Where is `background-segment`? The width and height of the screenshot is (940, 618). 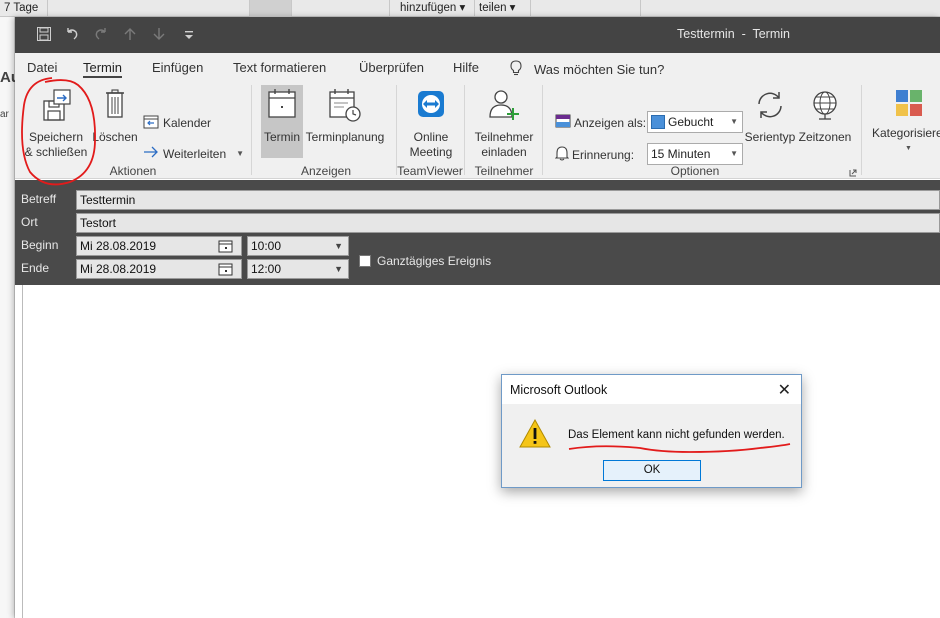 background-segment is located at coordinates (149, 8).